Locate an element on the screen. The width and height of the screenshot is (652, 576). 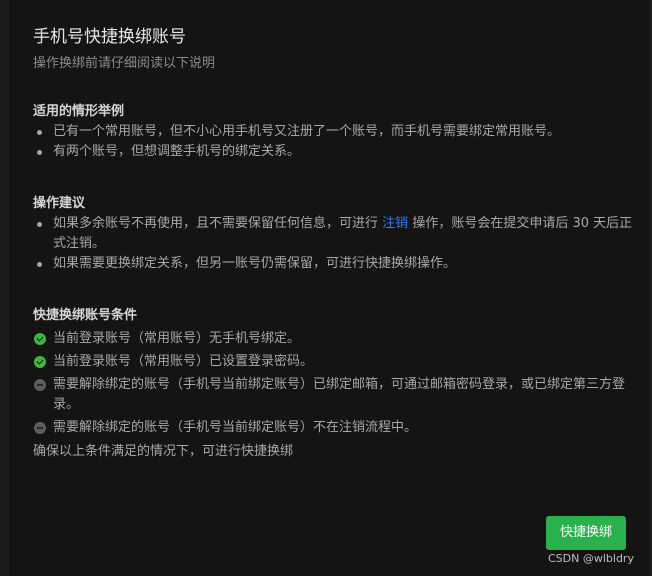
condition-text: 当前登录账号（常用账号）无手机号绑定。 is located at coordinates (177, 338).